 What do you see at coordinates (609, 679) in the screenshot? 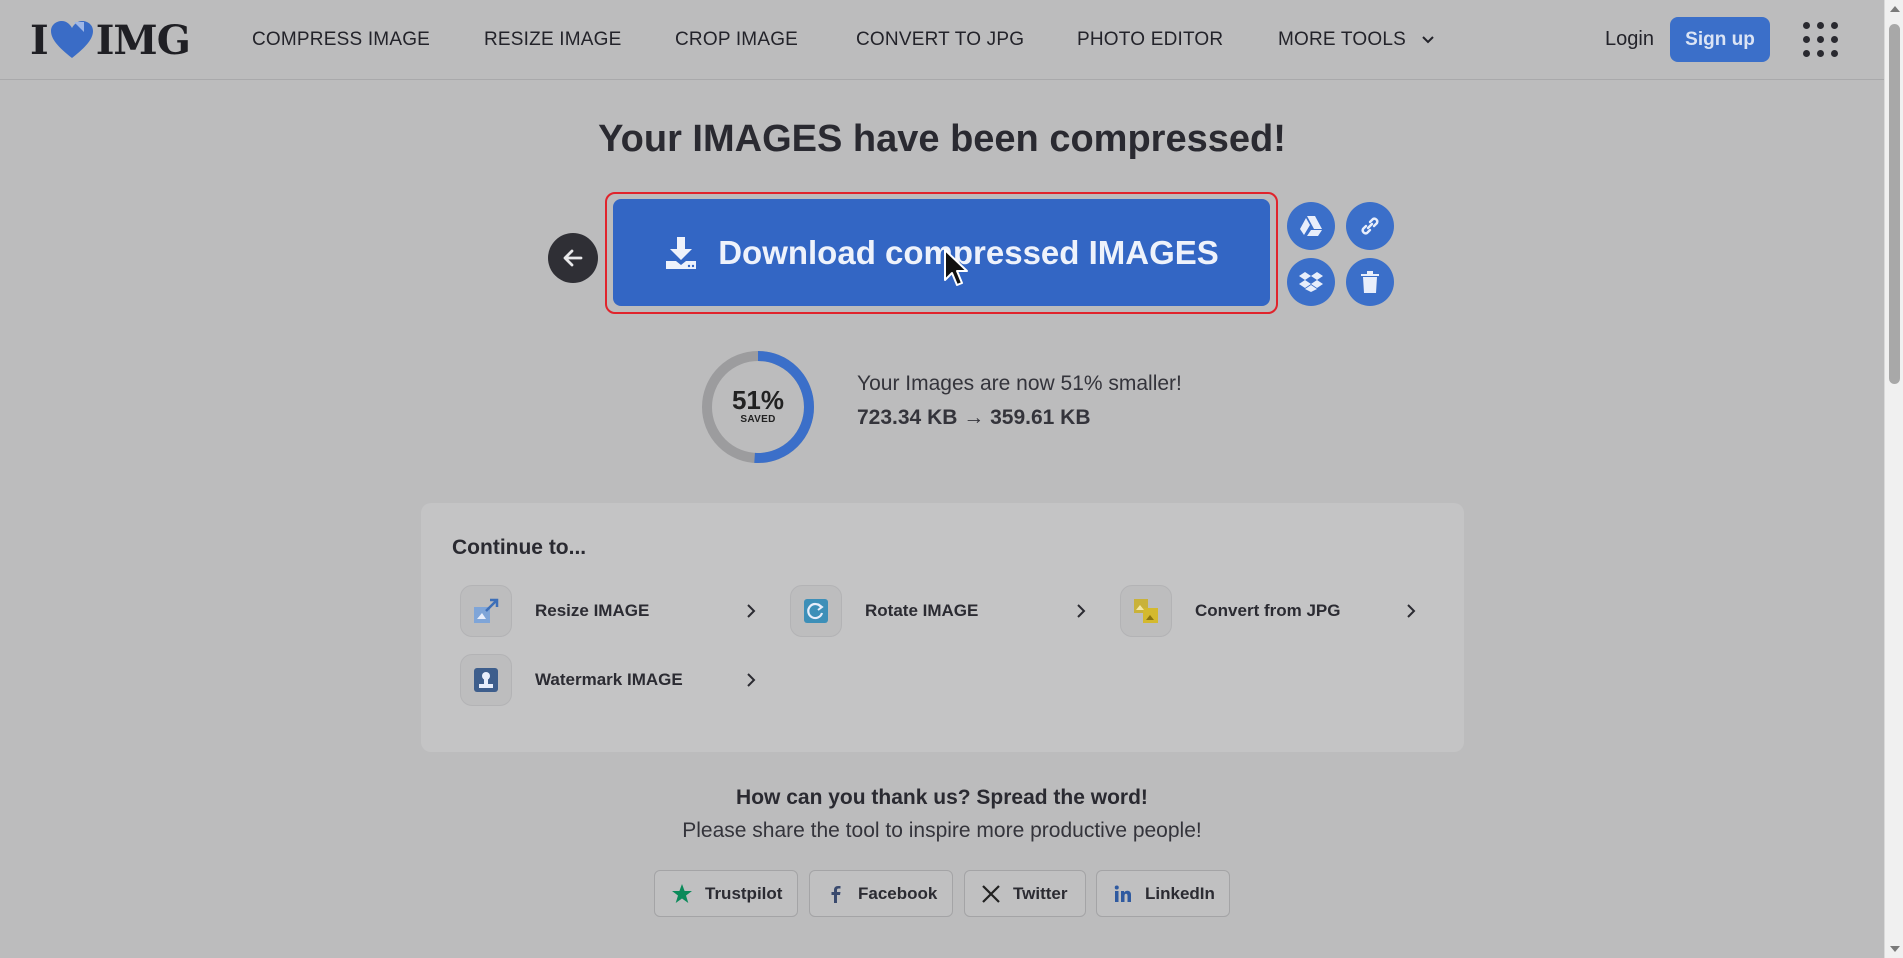
I see `tool-label: Watermark IMAGE` at bounding box center [609, 679].